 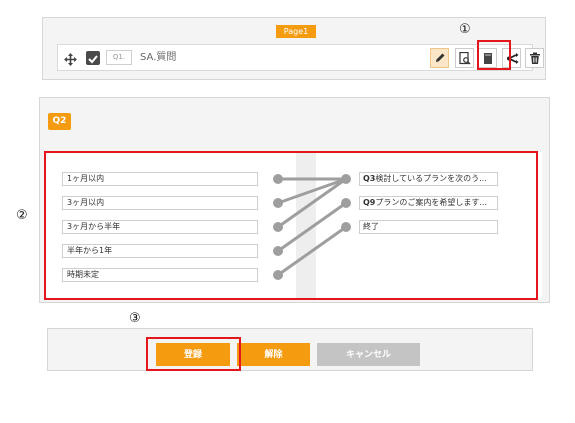 What do you see at coordinates (119, 57) in the screenshot?
I see `question-number: Q1.` at bounding box center [119, 57].